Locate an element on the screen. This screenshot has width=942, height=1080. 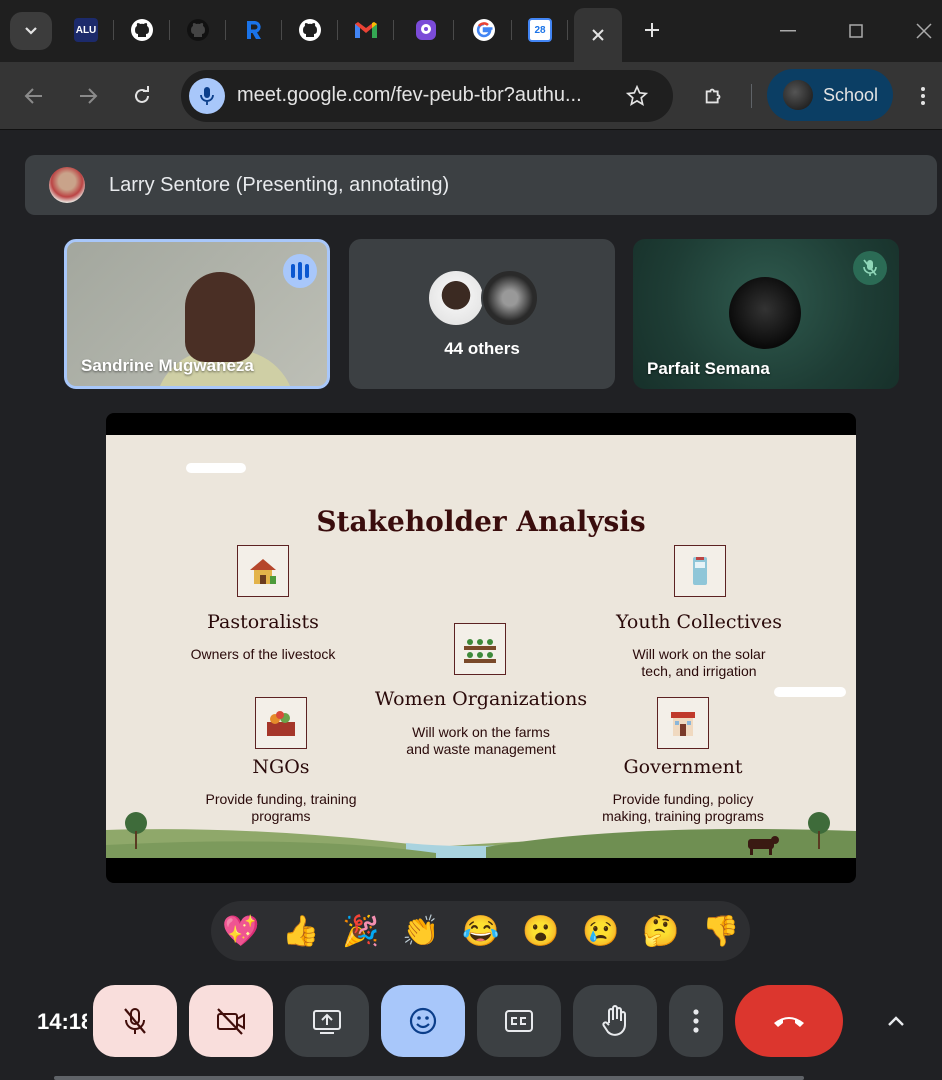
bookmark-button is located at coordinates (637, 96).